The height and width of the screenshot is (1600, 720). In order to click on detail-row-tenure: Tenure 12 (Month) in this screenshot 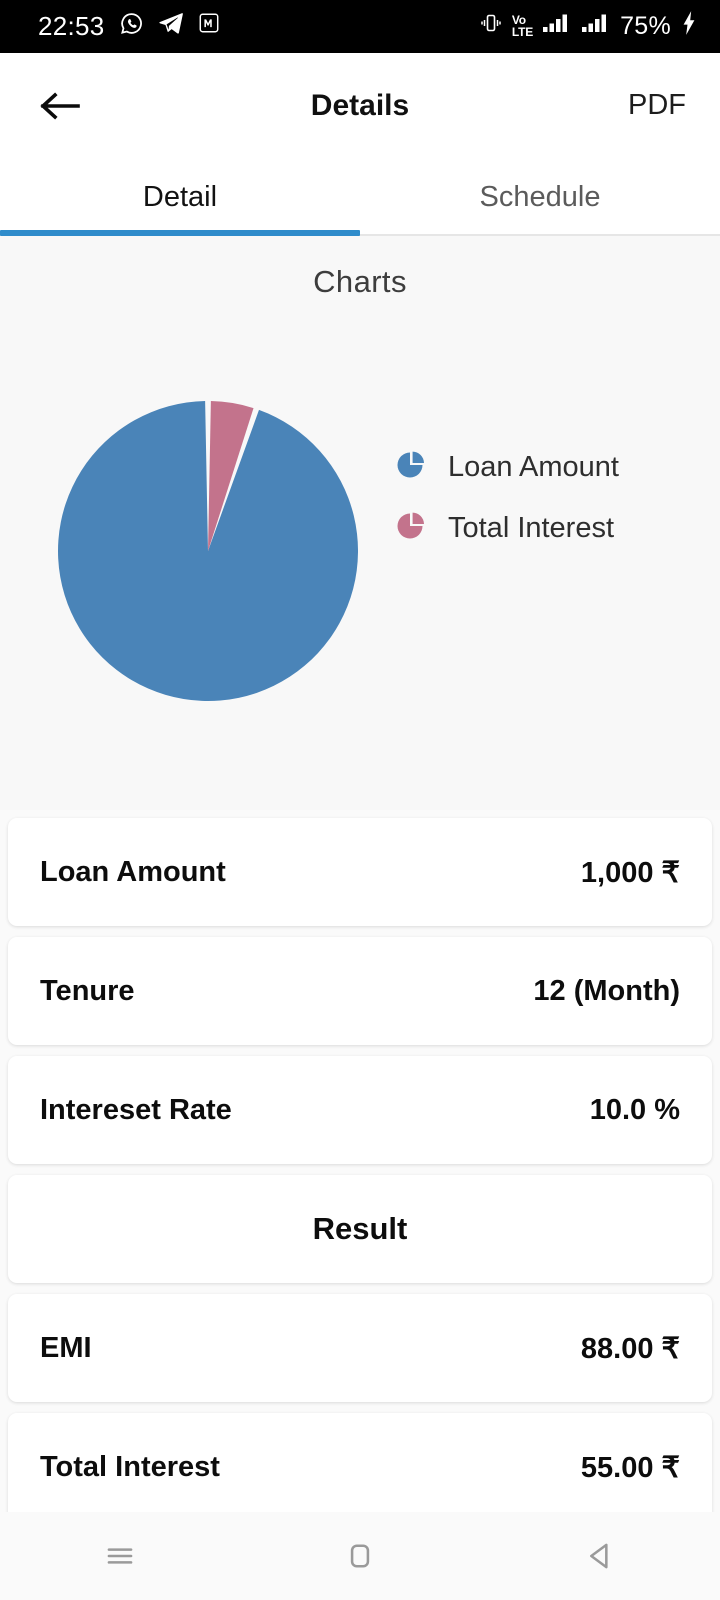, I will do `click(360, 991)`.